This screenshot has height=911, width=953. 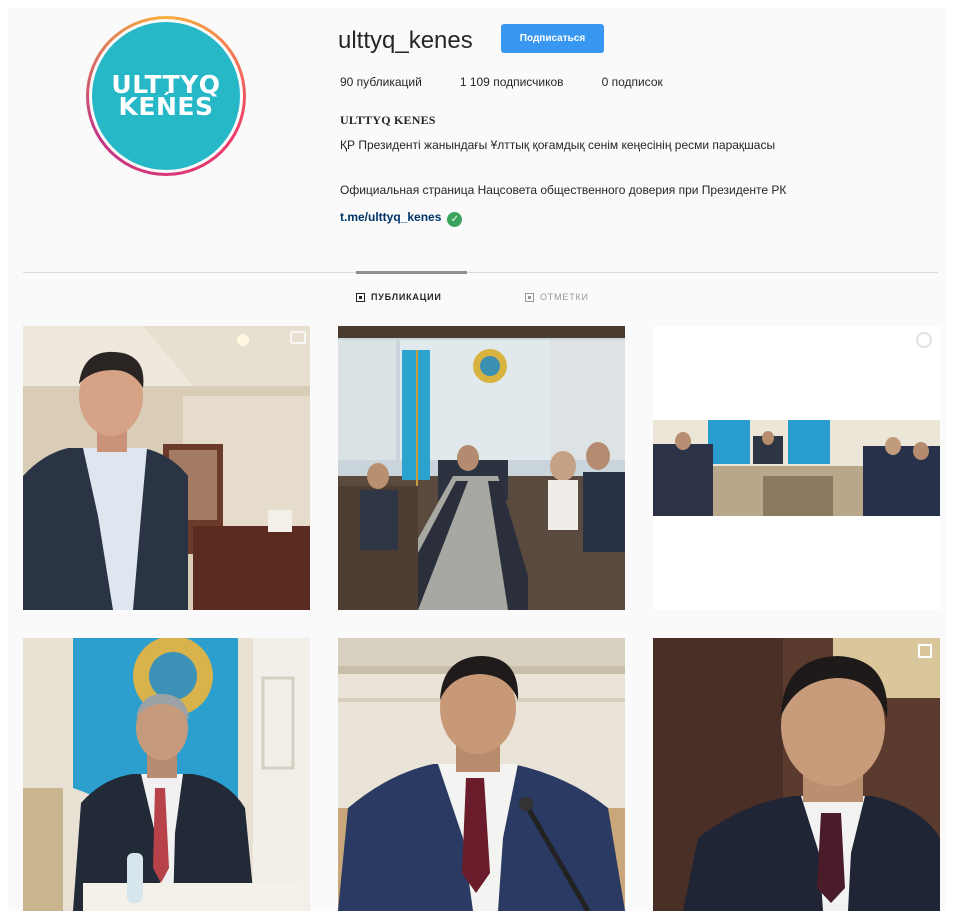 I want to click on tab-tagged-label: Отметки, so click(x=564, y=297).